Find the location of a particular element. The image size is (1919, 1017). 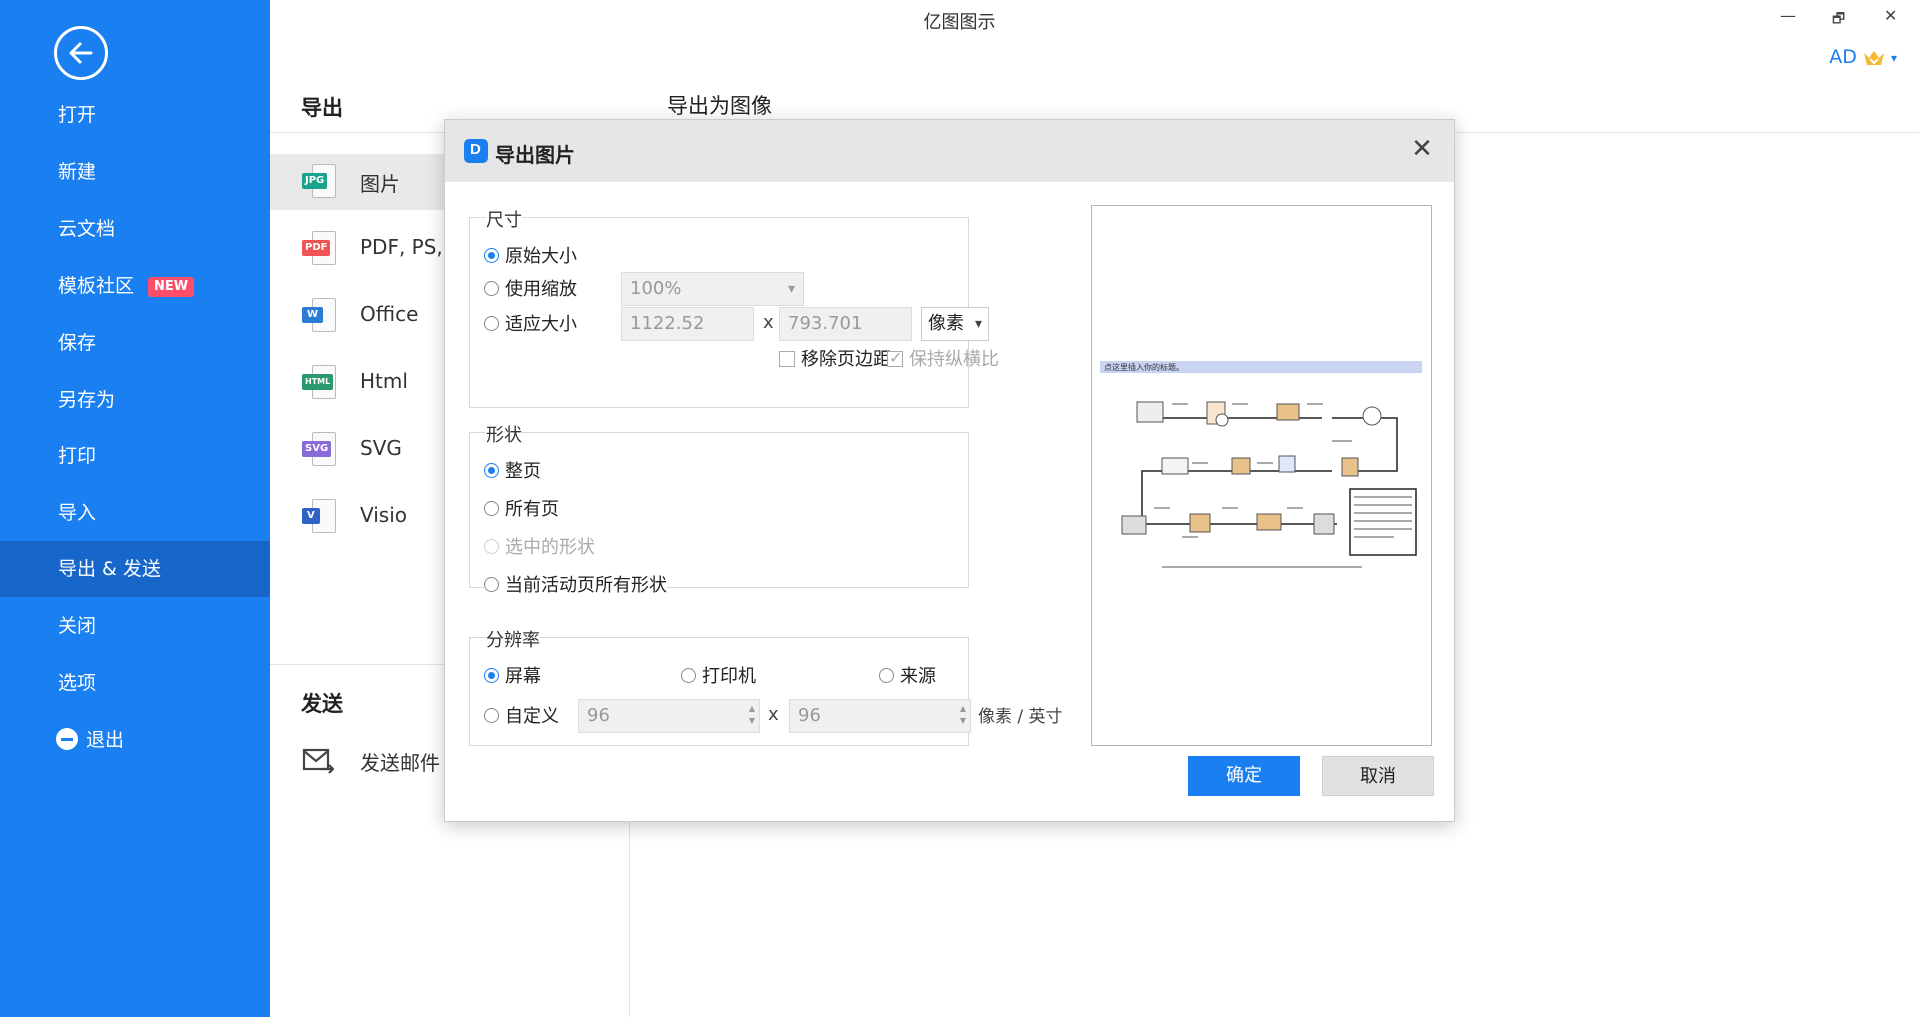

radio-custom: 自定义 is located at coordinates (521, 715).